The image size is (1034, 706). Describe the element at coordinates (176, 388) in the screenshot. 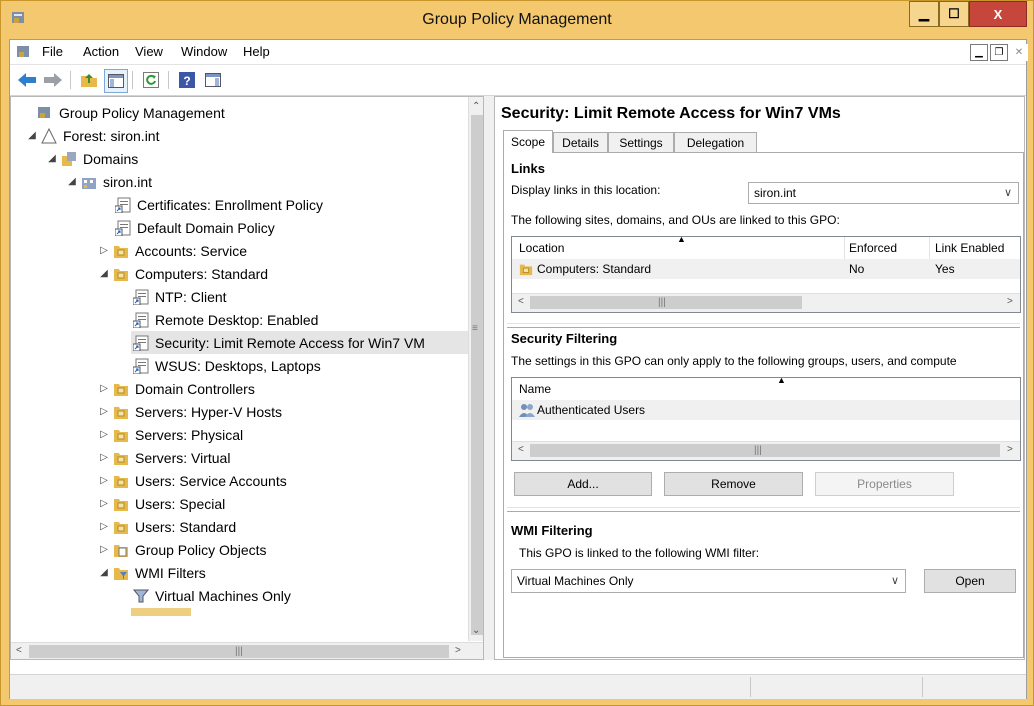

I see `tree-item-ou: ▷ Domain Controllers` at that location.